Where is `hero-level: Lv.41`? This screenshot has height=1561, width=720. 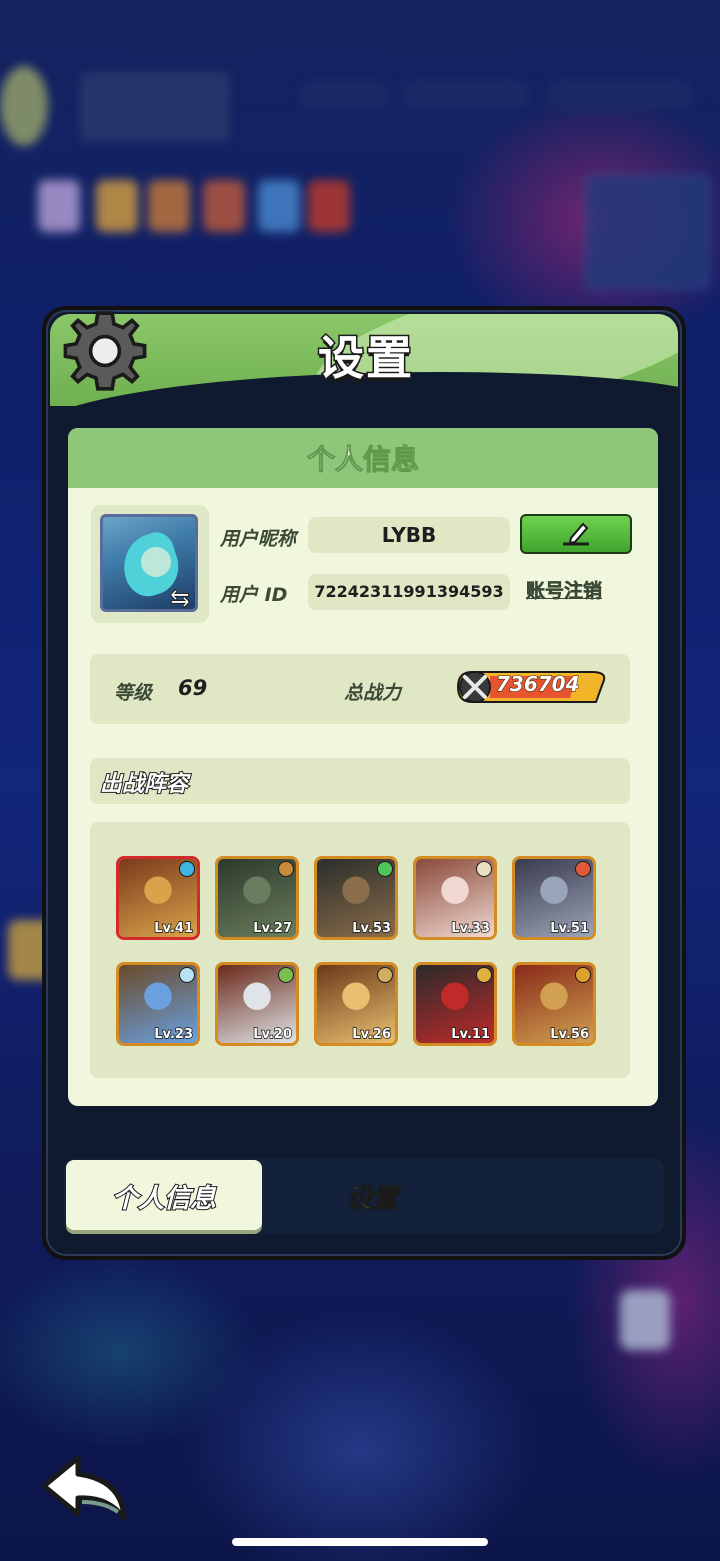 hero-level: Lv.41 is located at coordinates (174, 928).